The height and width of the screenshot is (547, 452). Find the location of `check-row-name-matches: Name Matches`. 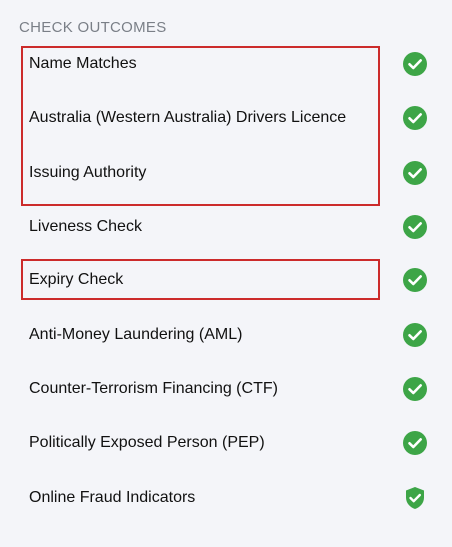

check-row-name-matches: Name Matches is located at coordinates (229, 64).